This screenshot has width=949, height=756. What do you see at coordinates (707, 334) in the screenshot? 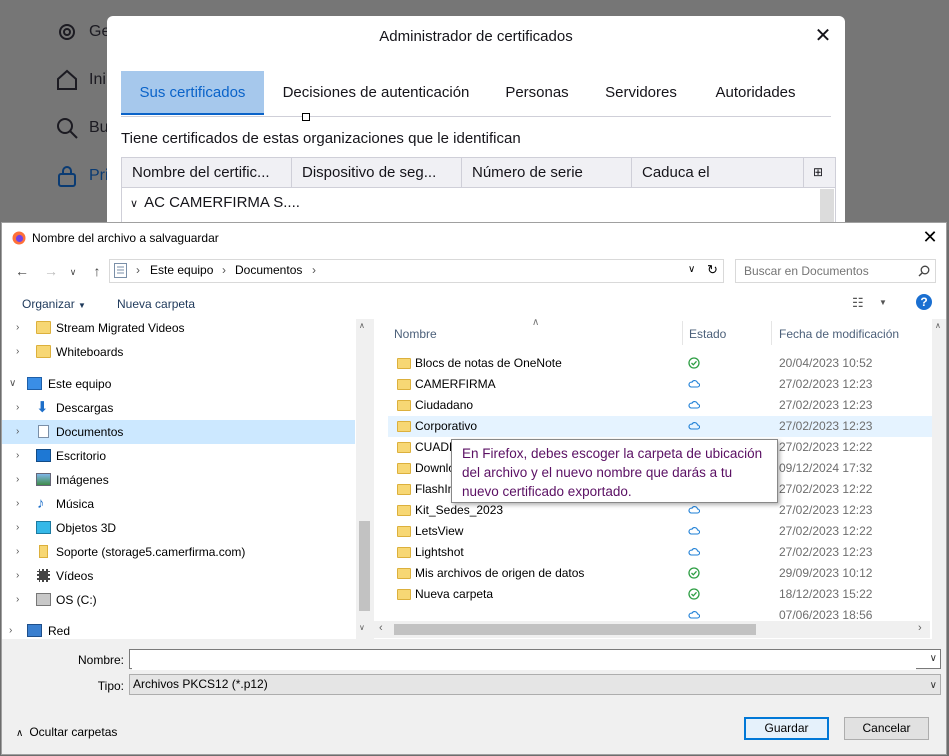
I see `column-header-status: Estado` at bounding box center [707, 334].